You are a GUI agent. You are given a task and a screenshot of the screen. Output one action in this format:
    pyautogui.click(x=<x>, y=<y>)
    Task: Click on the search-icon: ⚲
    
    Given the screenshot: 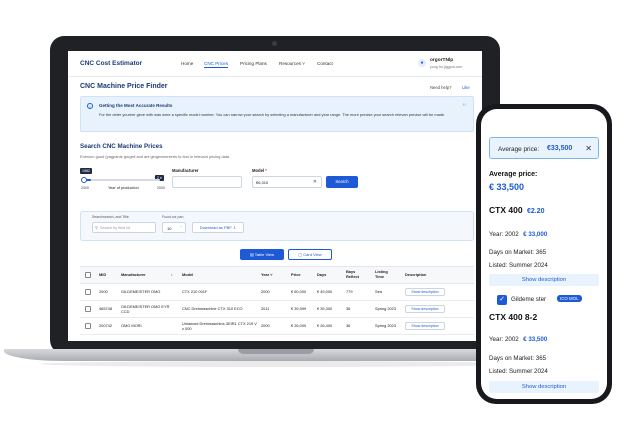 What is the action you would take?
    pyautogui.click(x=96, y=227)
    